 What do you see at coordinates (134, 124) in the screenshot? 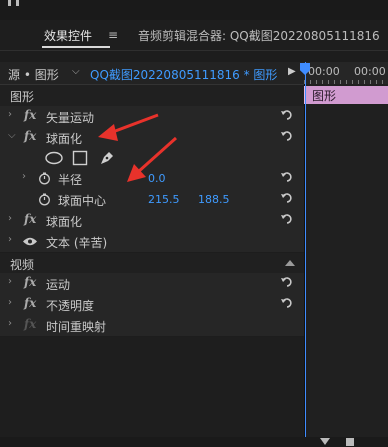
I see `annotation-arrow-1-line` at bounding box center [134, 124].